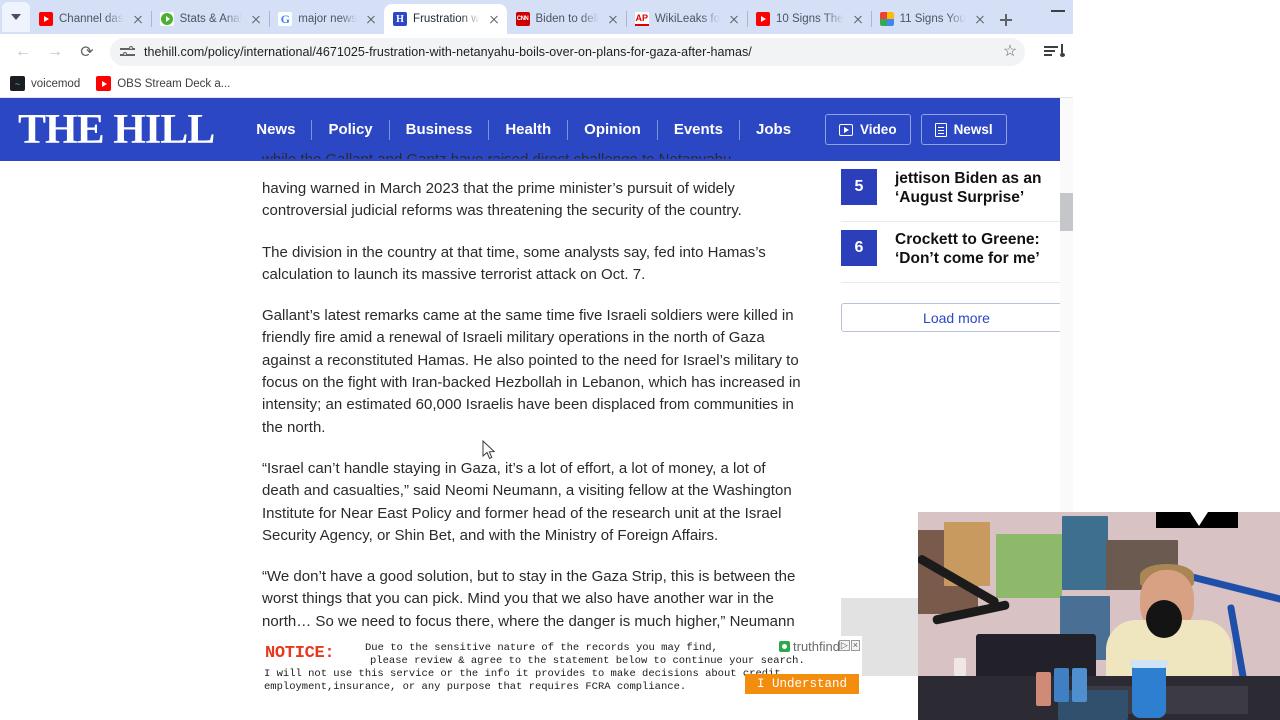 This screenshot has height=720, width=1280. Describe the element at coordinates (612, 129) in the screenshot. I see `nav-item-opinion: Opinion` at that location.